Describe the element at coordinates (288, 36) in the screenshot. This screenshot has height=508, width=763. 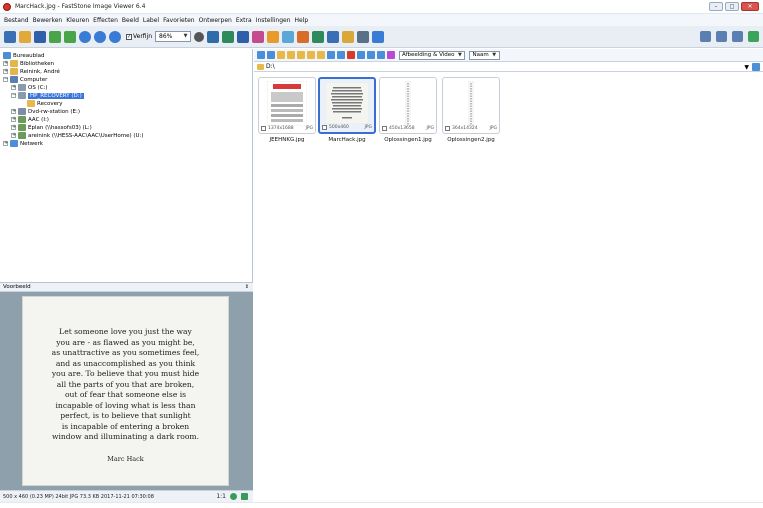
I see `slideshow-icon` at that location.